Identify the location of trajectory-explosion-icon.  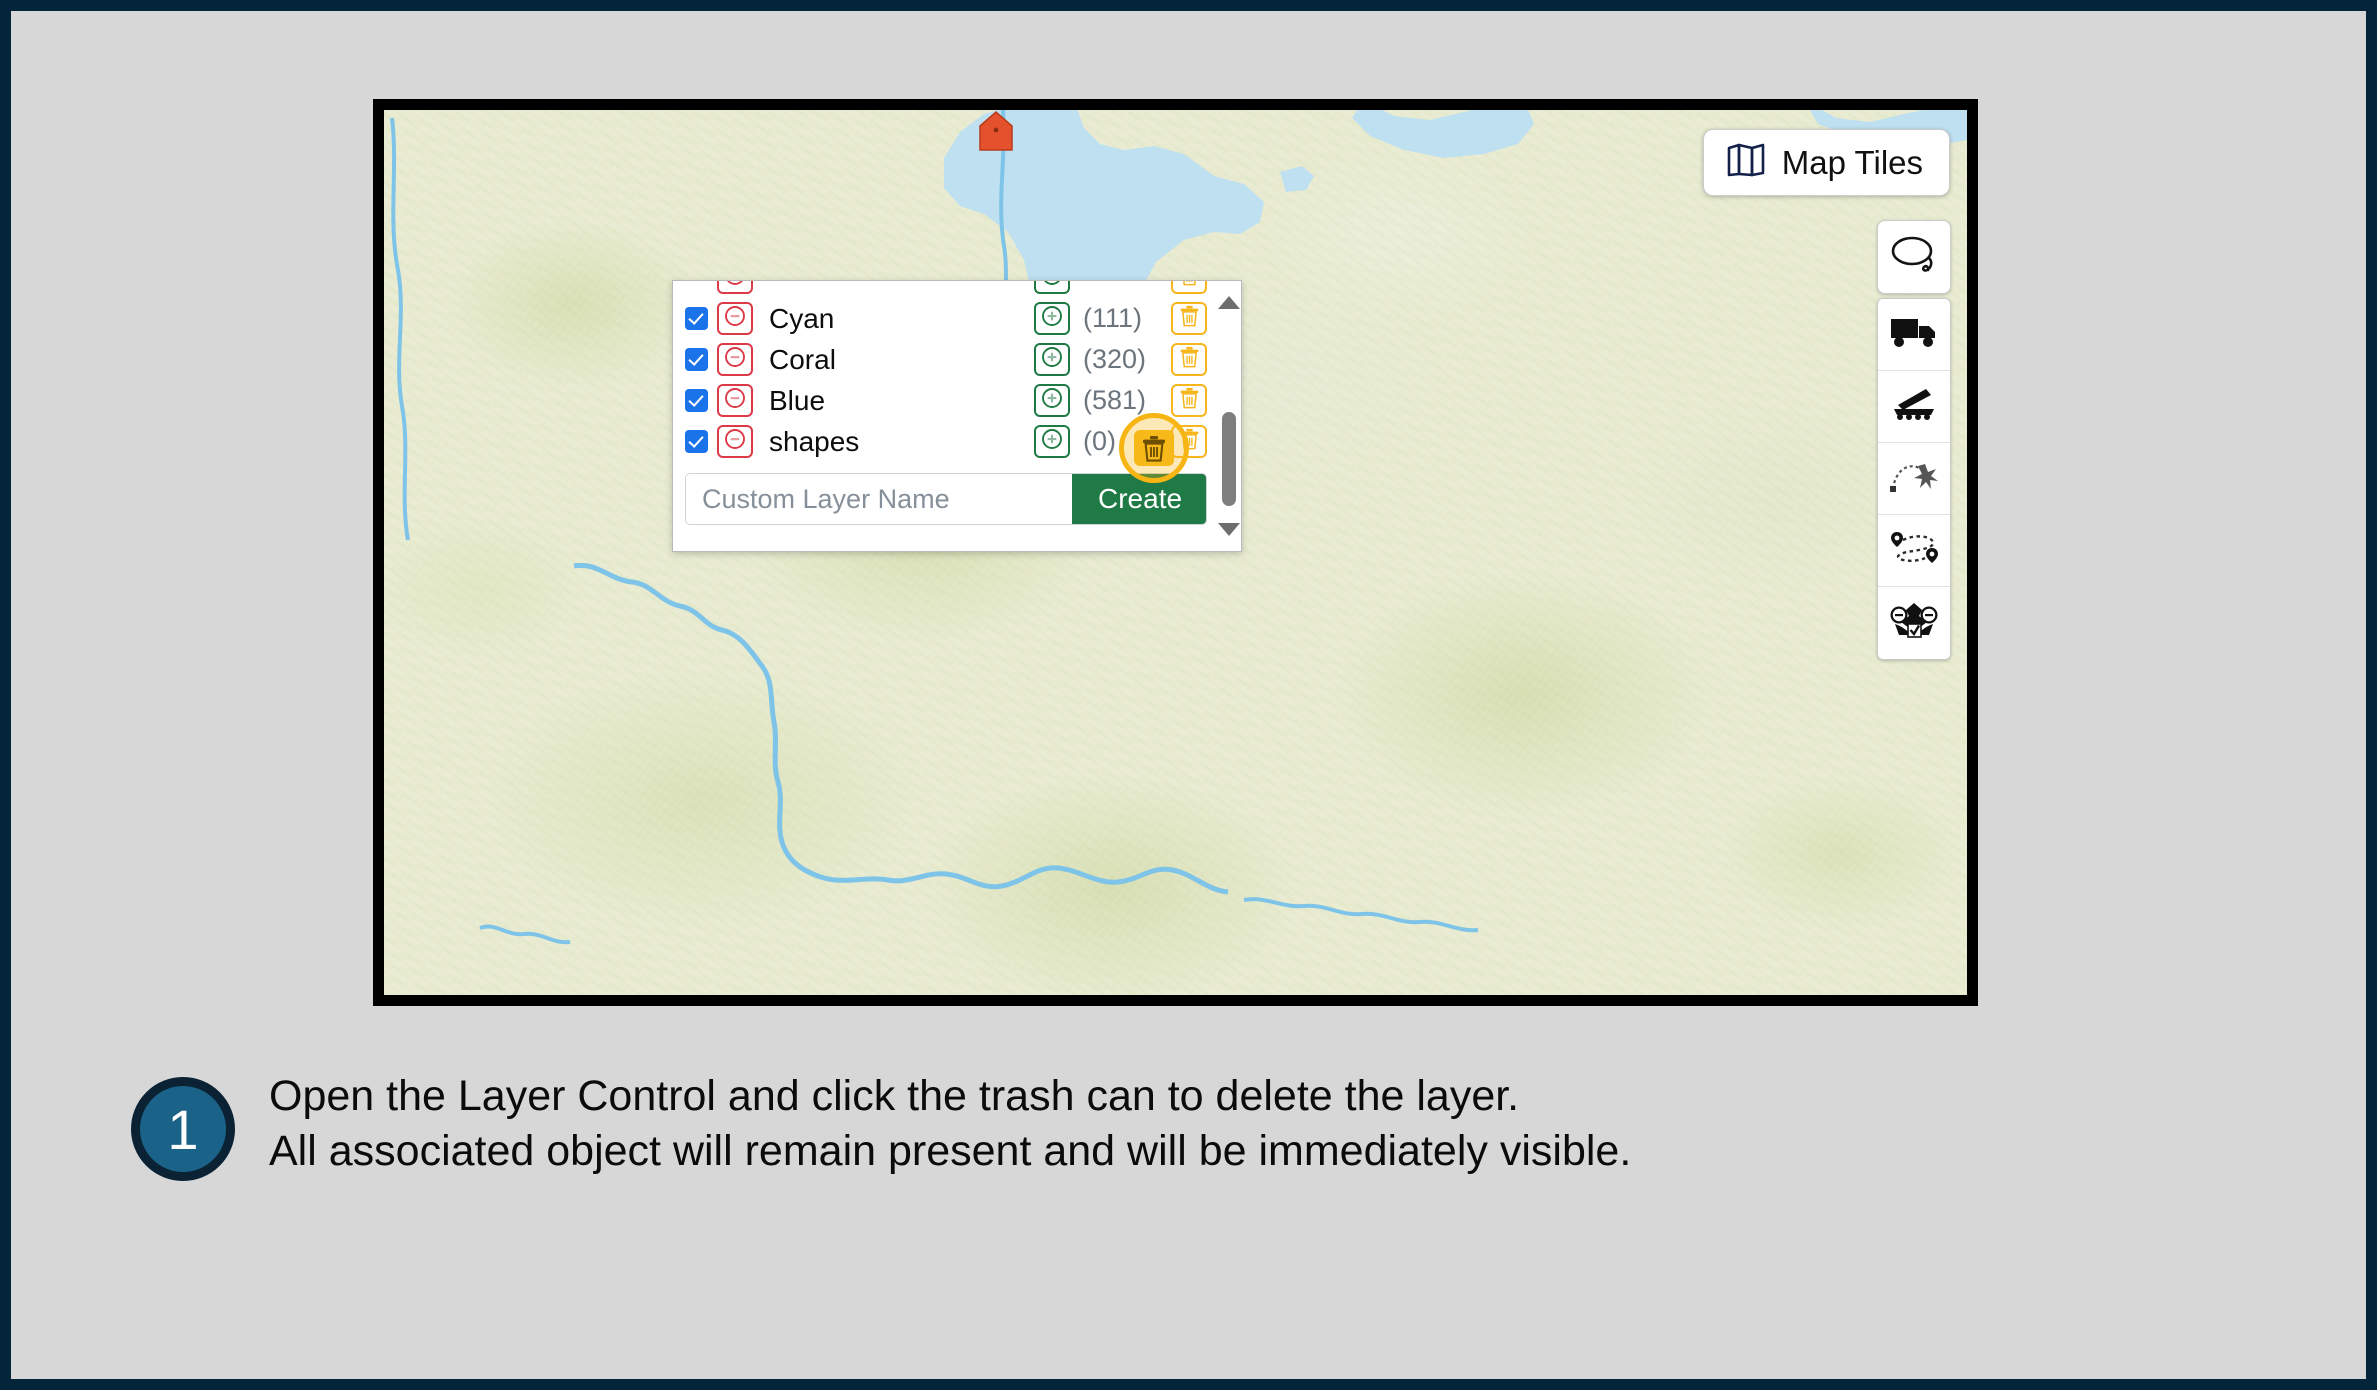
(1914, 478).